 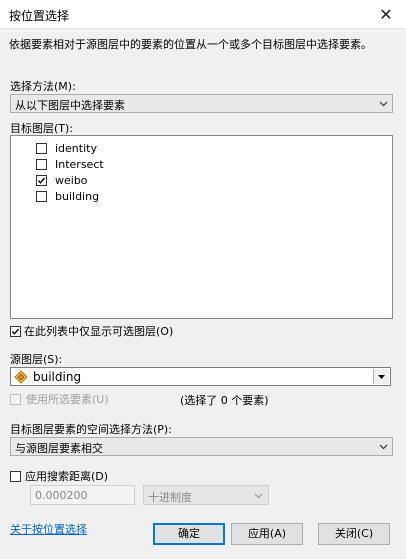 What do you see at coordinates (76, 148) in the screenshot?
I see `layer-name: identity` at bounding box center [76, 148].